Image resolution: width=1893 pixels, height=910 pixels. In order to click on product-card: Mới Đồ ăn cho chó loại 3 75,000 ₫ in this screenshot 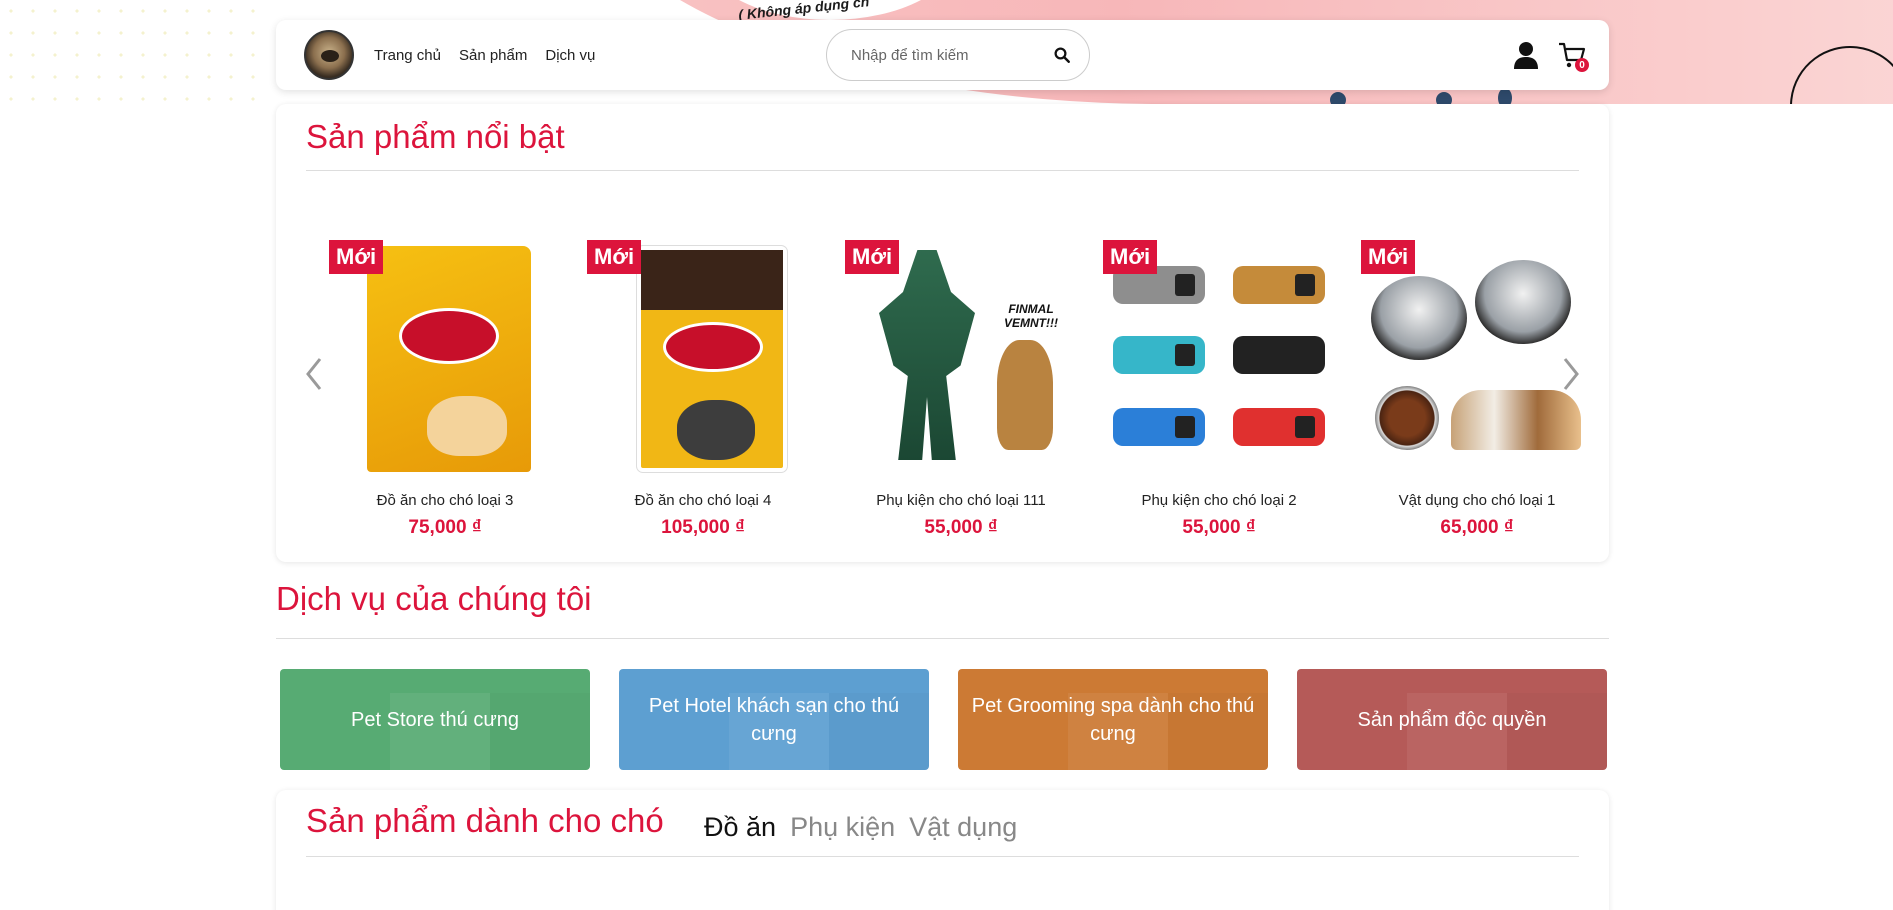, I will do `click(445, 389)`.